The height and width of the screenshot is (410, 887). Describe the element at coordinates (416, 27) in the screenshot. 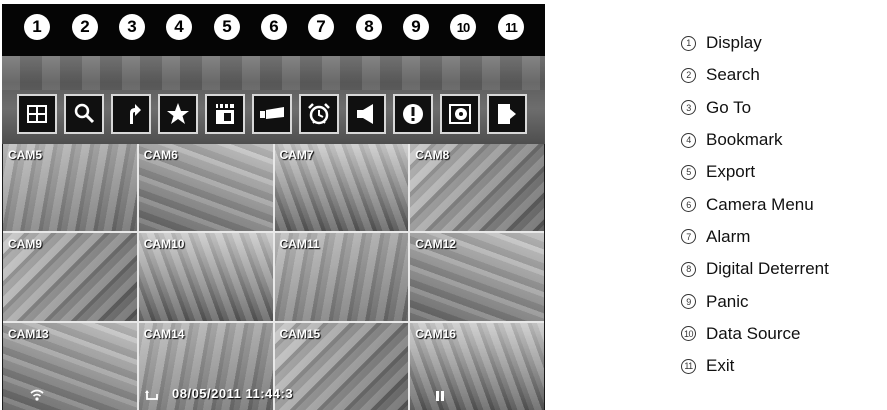

I see `callout-9: 9` at that location.